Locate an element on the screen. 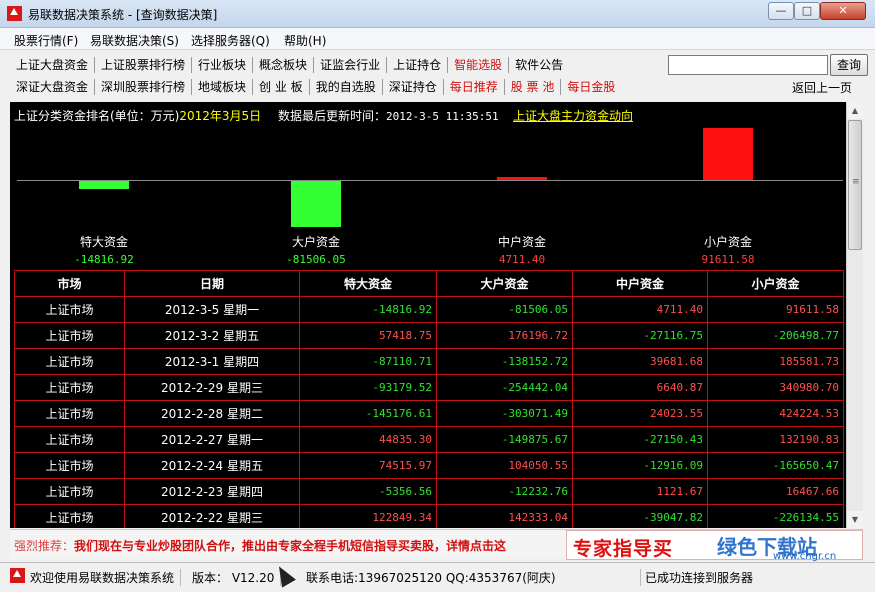 The height and width of the screenshot is (592, 875). table-cell: 16467.66 is located at coordinates (775, 491).